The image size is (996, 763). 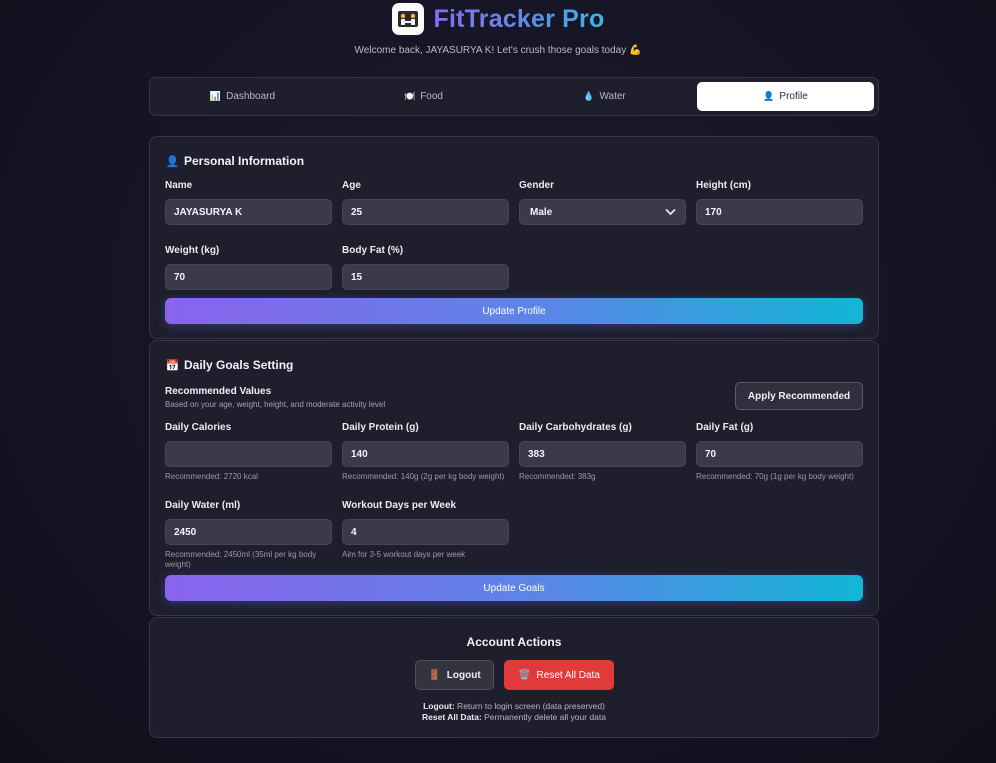 I want to click on logout-button: 🚪 Logout, so click(x=454, y=675).